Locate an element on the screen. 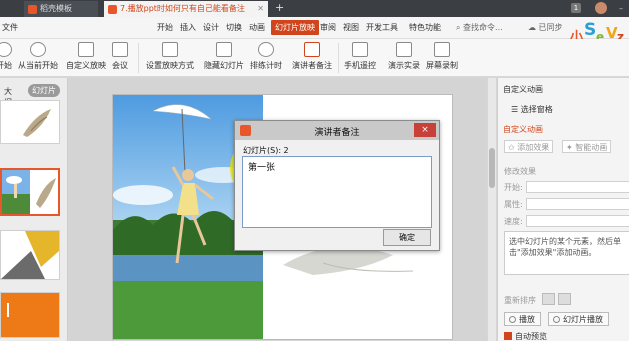 The height and width of the screenshot is (341, 629). modify-effect-label: 修改效果 is located at coordinates (520, 171).